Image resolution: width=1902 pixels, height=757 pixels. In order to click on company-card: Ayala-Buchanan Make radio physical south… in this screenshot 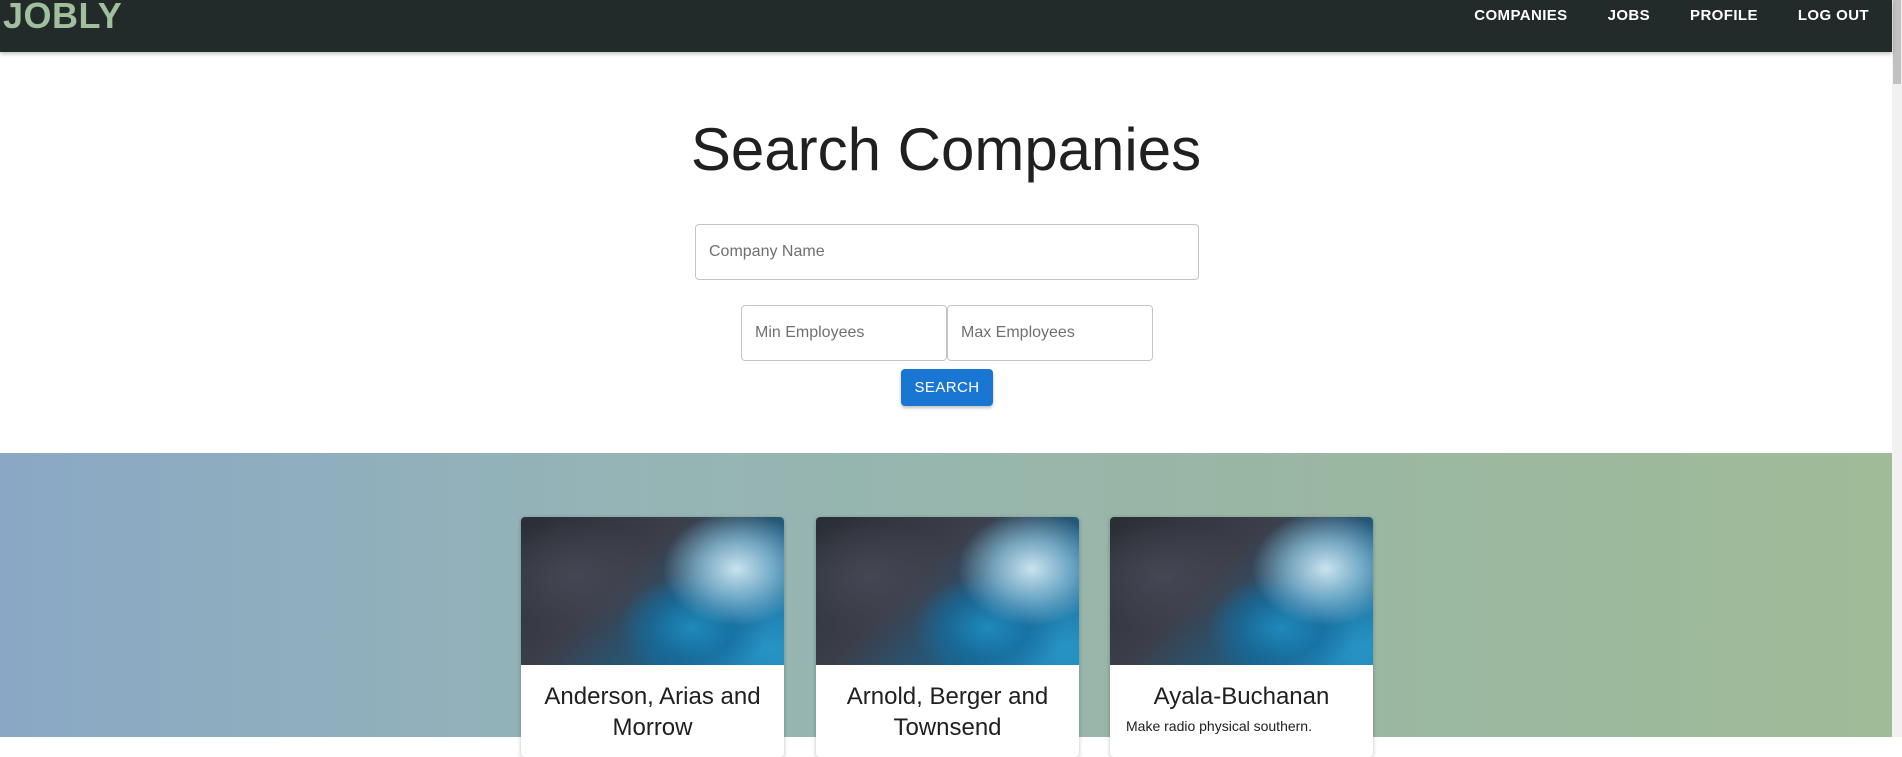, I will do `click(1241, 637)`.